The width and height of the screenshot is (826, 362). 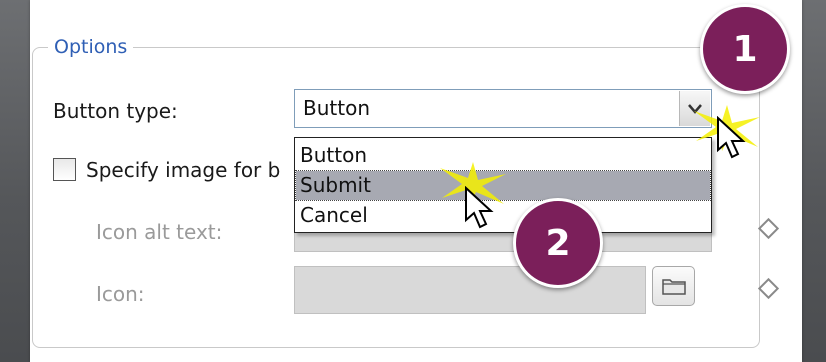 What do you see at coordinates (503, 108) in the screenshot?
I see `button-type-select: Button` at bounding box center [503, 108].